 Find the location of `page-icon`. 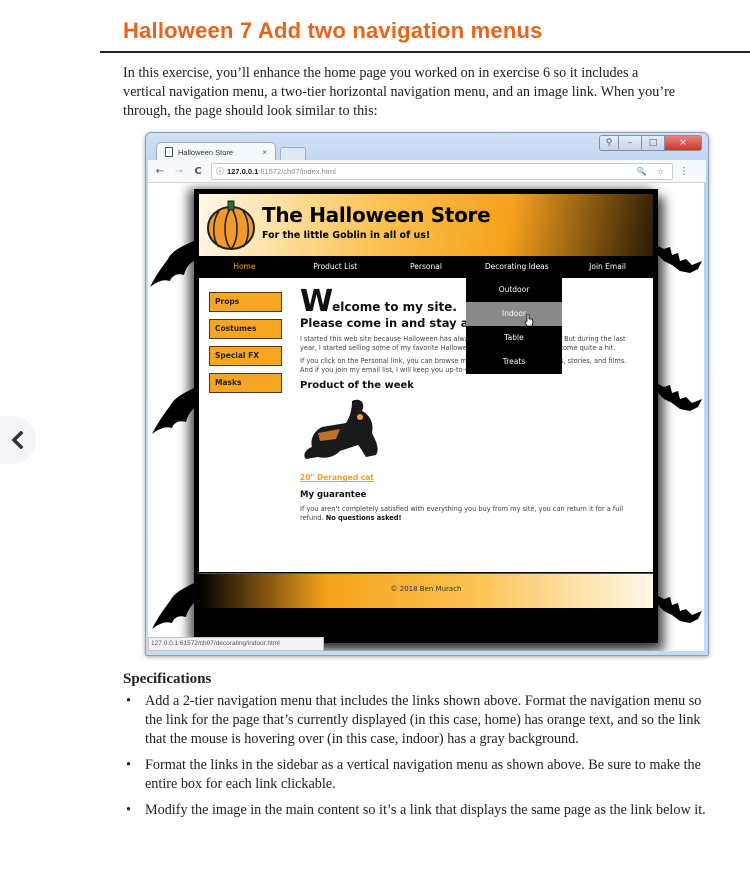

page-icon is located at coordinates (169, 152).